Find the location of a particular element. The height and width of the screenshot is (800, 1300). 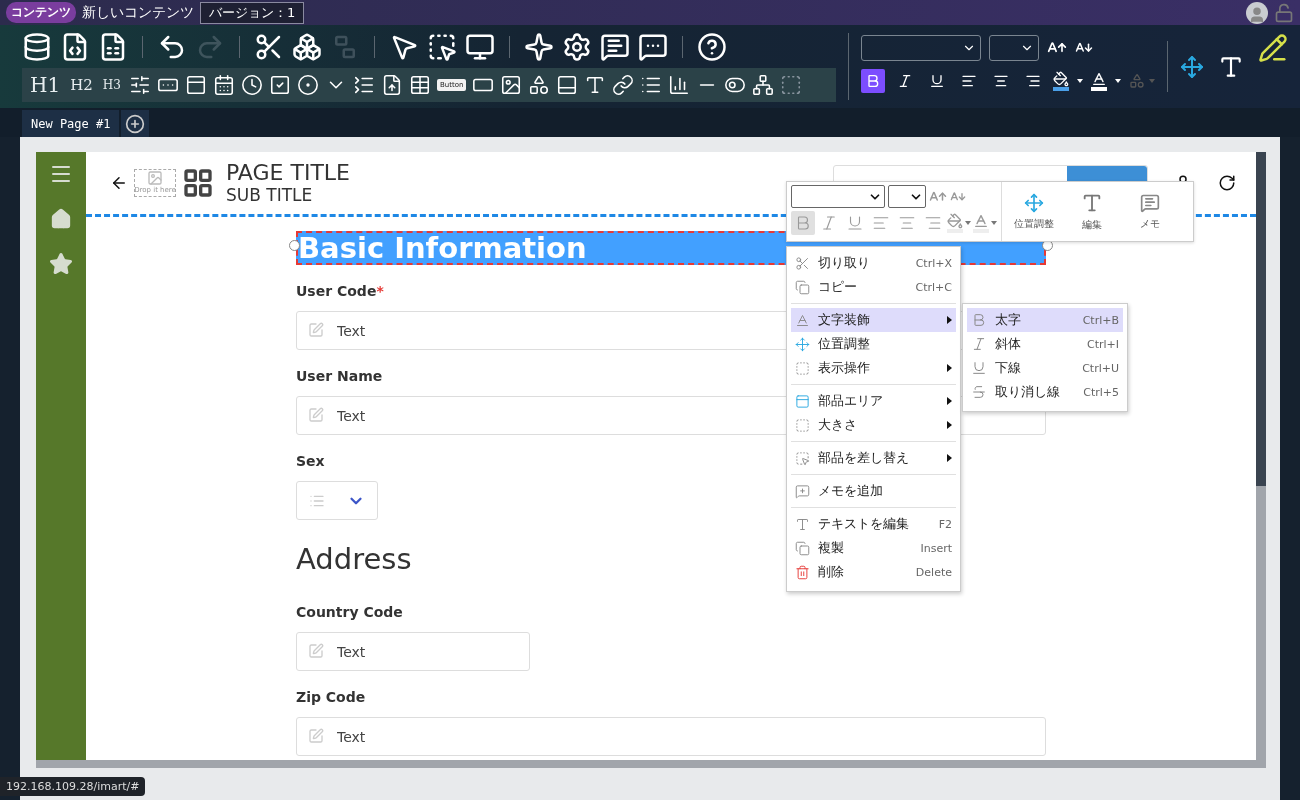

refresh-icon is located at coordinates (1227, 183).